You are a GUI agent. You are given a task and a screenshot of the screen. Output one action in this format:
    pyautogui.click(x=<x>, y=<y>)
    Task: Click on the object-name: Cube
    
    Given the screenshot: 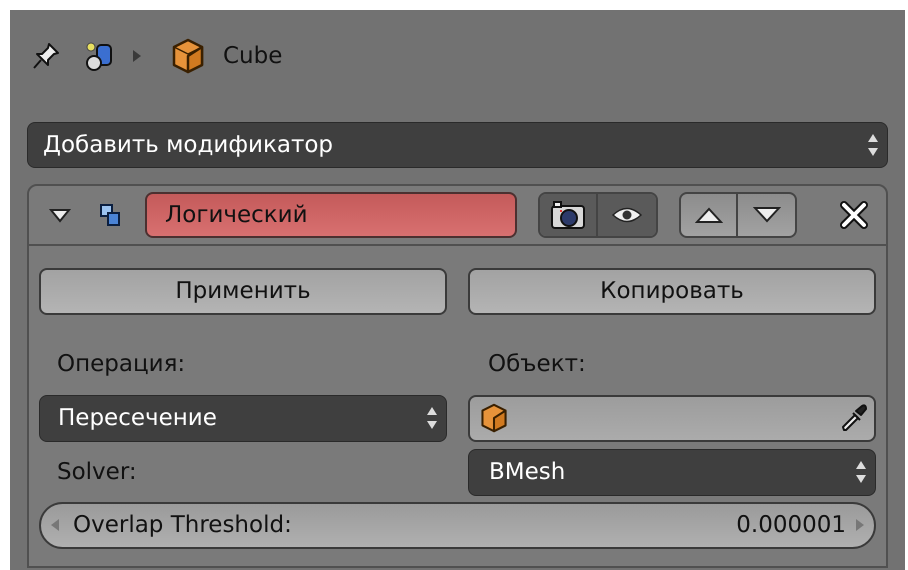 What is the action you would take?
    pyautogui.click(x=252, y=56)
    